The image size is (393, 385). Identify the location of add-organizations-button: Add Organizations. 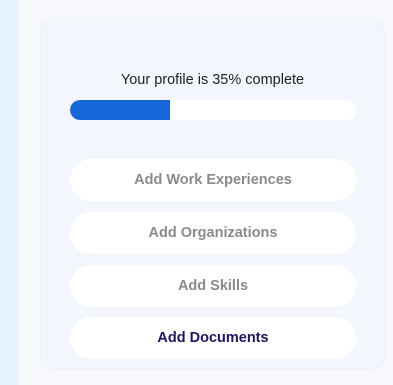
(213, 233).